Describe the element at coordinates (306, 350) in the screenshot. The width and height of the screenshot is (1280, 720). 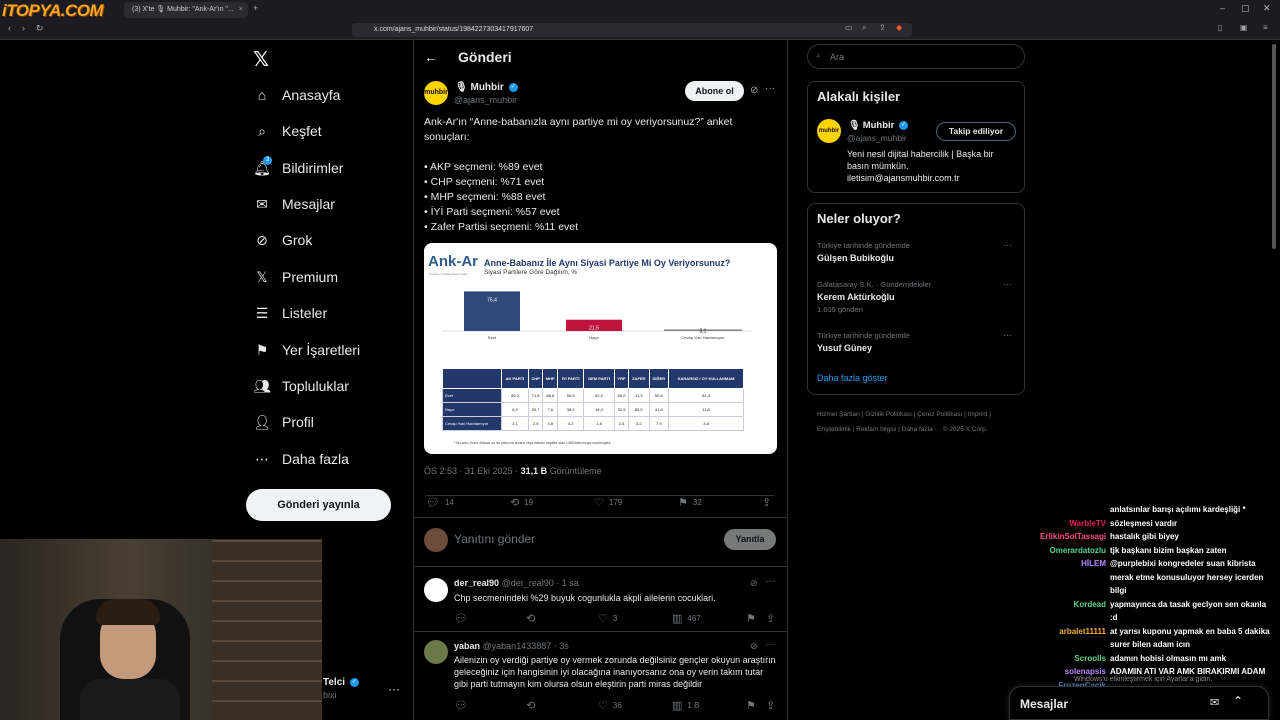
I see `nav-bookmarks: ⚑ Yer İşaretleri` at that location.